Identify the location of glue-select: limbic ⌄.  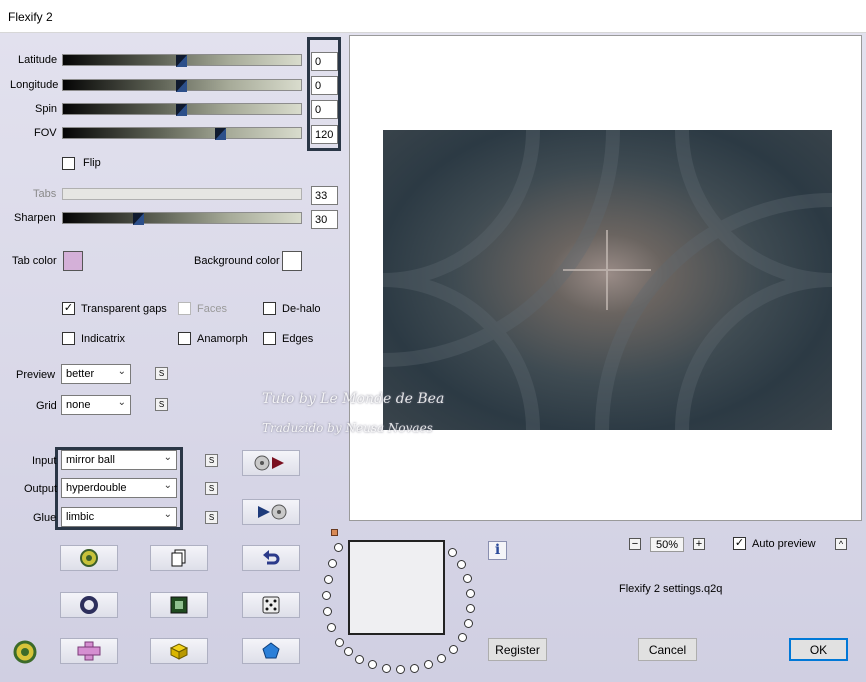
(119, 517).